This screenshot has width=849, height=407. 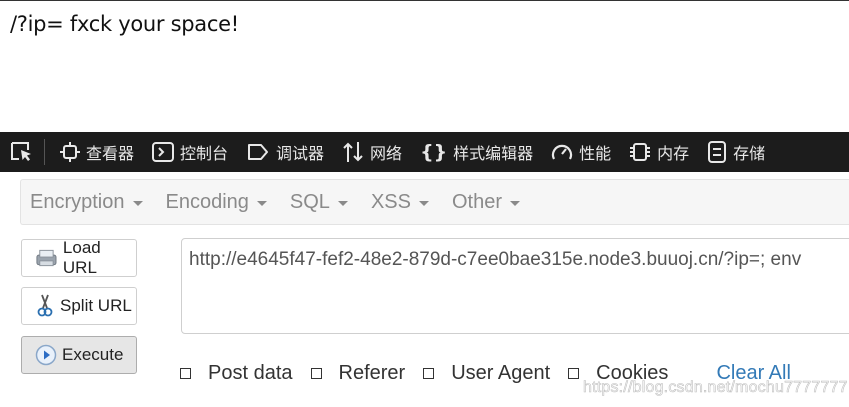 What do you see at coordinates (715, 388) in the screenshot?
I see `watermark-text: https://blog.csdn.net/mochu7777777` at bounding box center [715, 388].